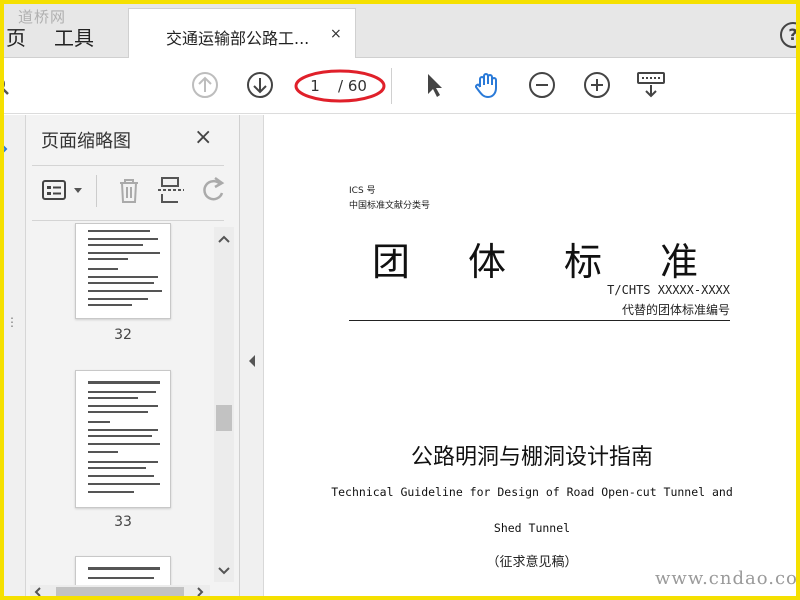 This screenshot has width=800, height=600. I want to click on thumbnail-horizontal-scrollbar, so click(120, 592).